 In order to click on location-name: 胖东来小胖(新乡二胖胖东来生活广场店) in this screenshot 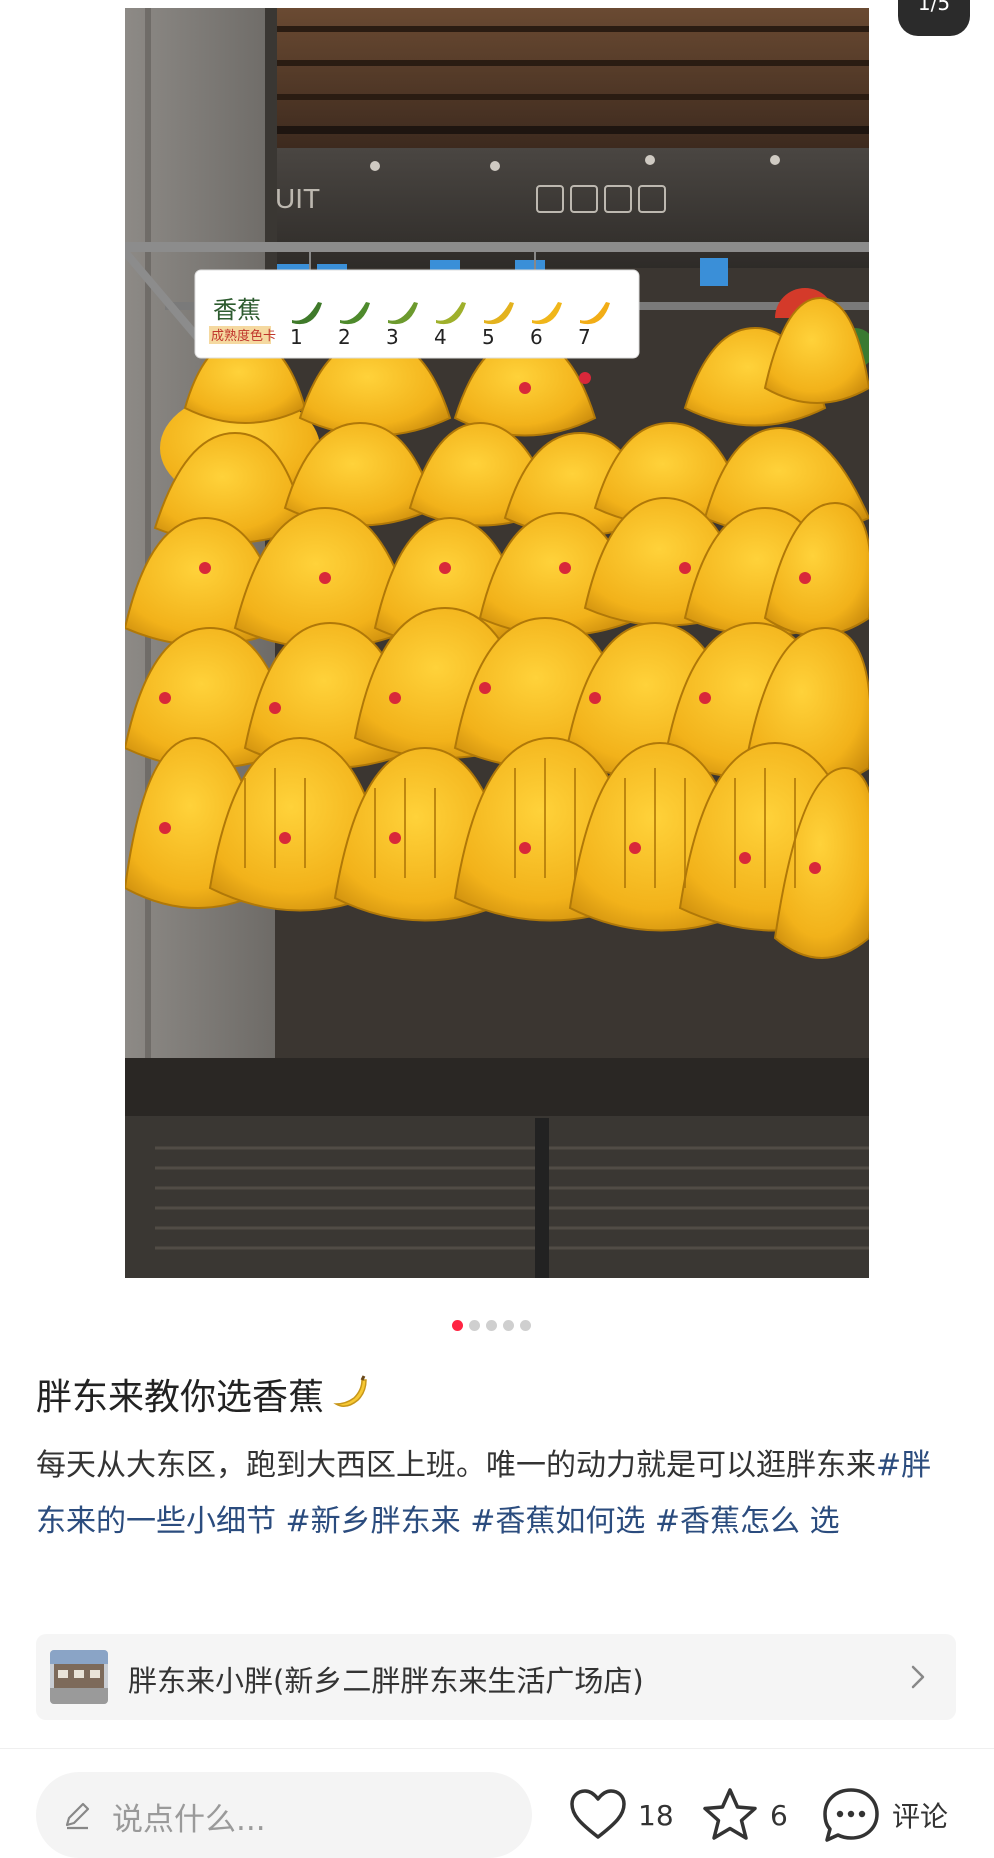, I will do `click(386, 1681)`.